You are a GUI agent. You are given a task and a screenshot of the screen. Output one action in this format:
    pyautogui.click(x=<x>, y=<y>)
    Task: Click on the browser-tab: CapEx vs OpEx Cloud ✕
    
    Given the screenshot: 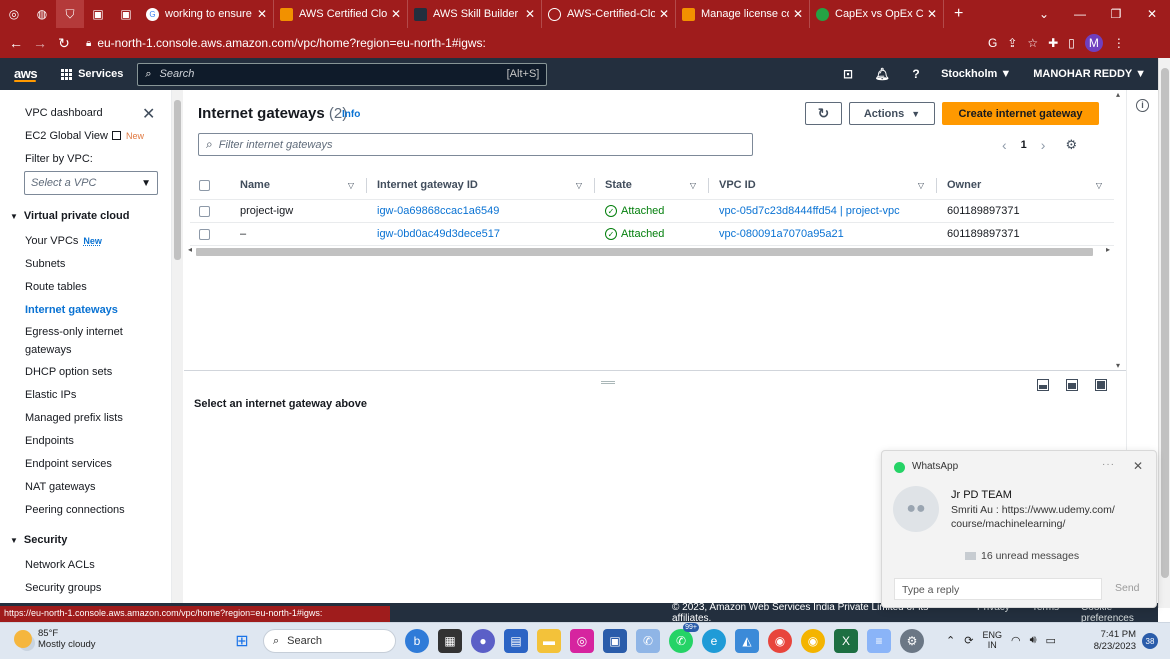 What is the action you would take?
    pyautogui.click(x=877, y=14)
    